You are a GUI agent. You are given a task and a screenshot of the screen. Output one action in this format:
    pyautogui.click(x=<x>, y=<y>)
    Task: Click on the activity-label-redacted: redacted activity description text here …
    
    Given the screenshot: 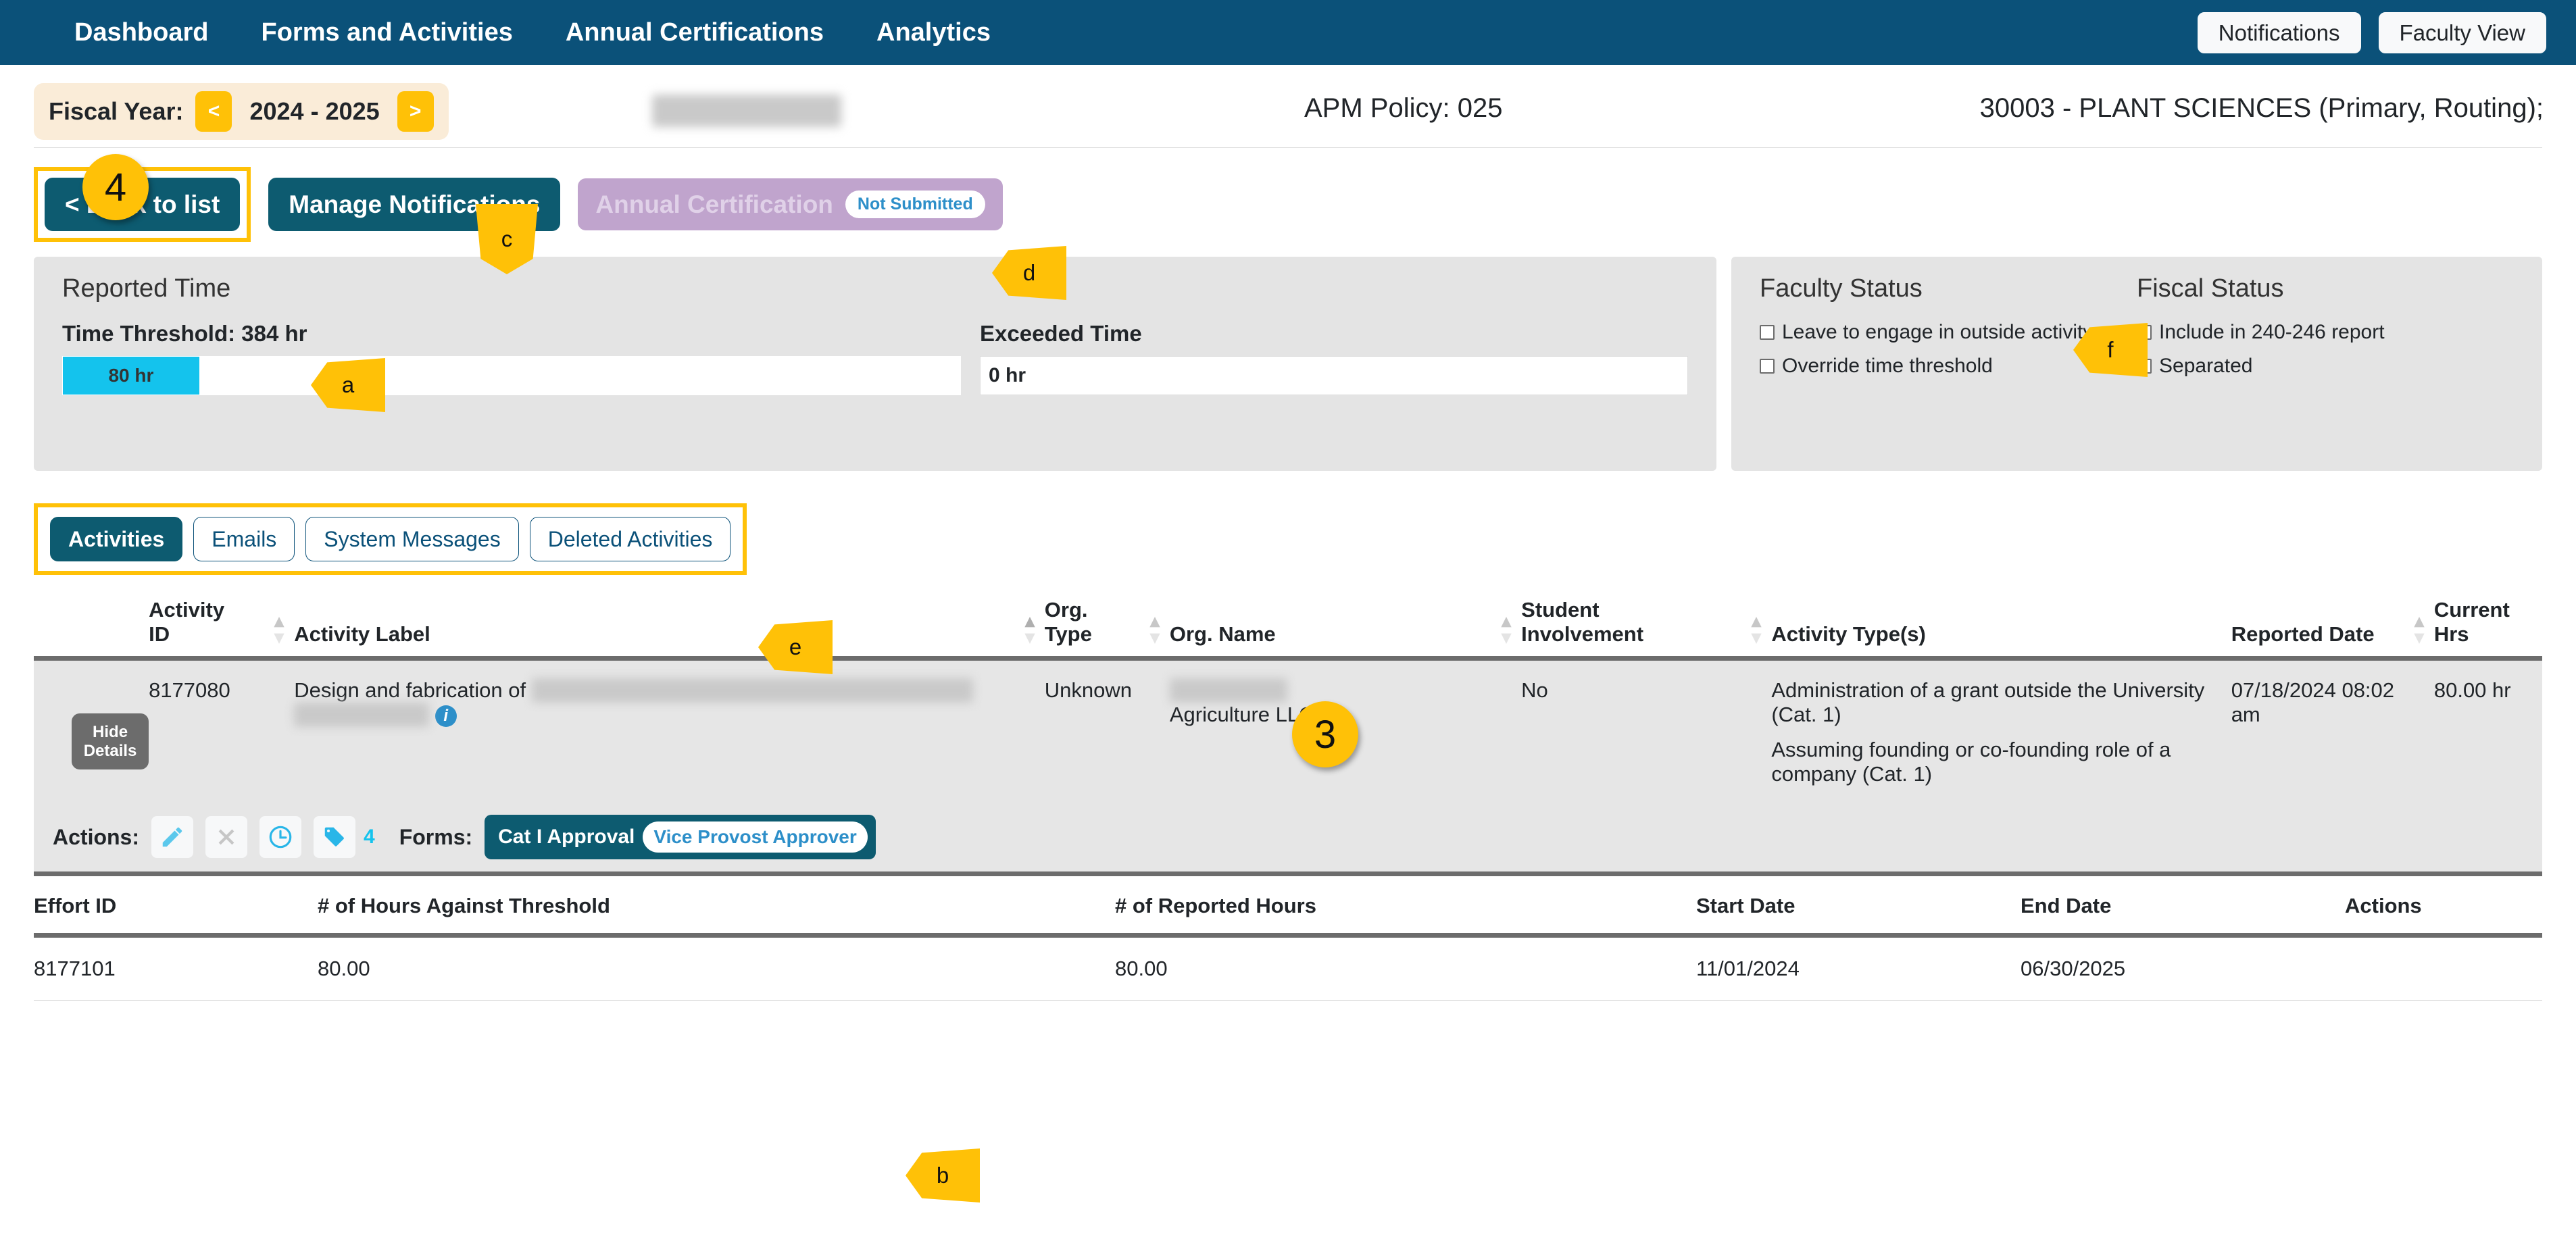 What is the action you would take?
    pyautogui.click(x=752, y=690)
    